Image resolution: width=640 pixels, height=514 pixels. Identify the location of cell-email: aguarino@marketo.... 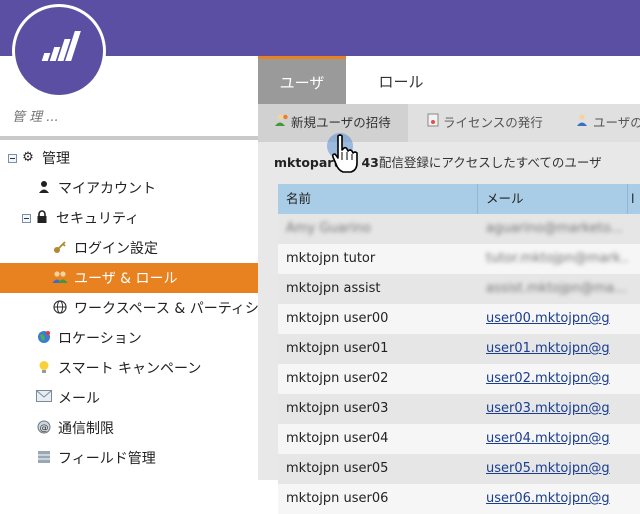
(554, 228).